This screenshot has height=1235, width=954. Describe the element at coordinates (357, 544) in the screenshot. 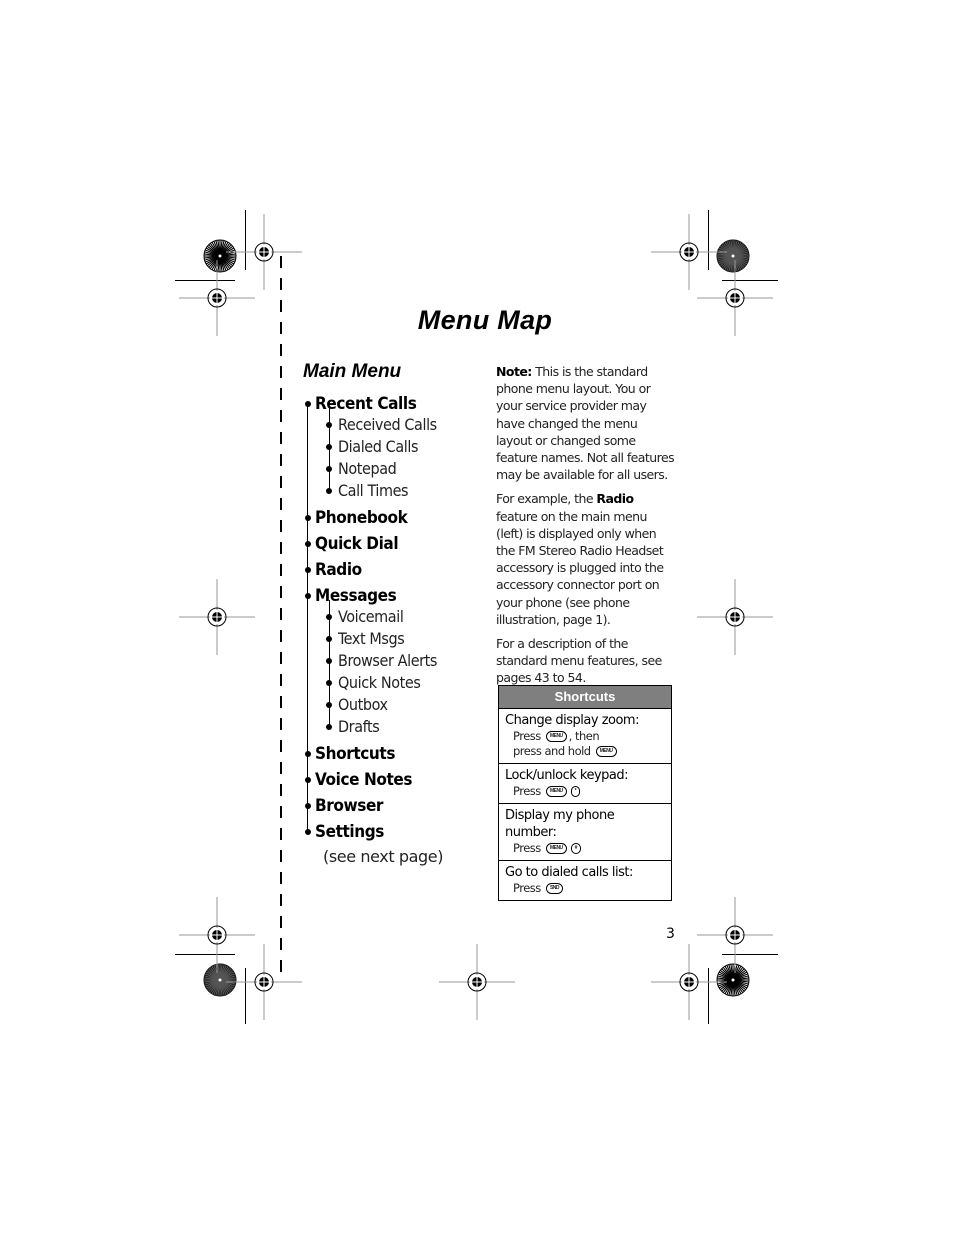

I see `menu-item-label: Quick Dial` at that location.